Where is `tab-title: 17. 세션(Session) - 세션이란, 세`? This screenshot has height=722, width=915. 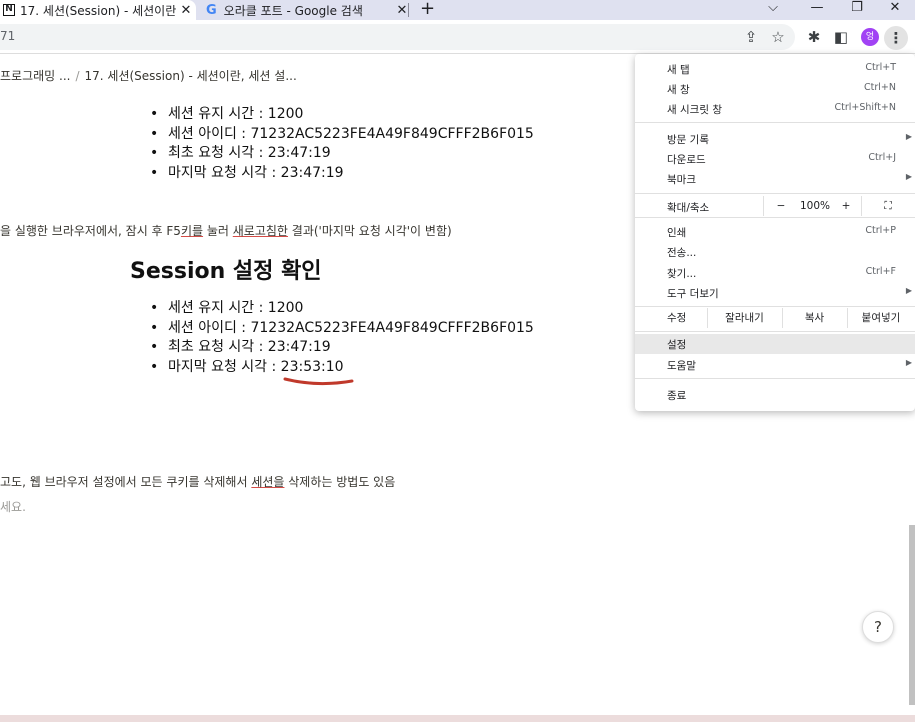
tab-title: 17. 세션(Session) - 세션이란, 세 is located at coordinates (98, 10).